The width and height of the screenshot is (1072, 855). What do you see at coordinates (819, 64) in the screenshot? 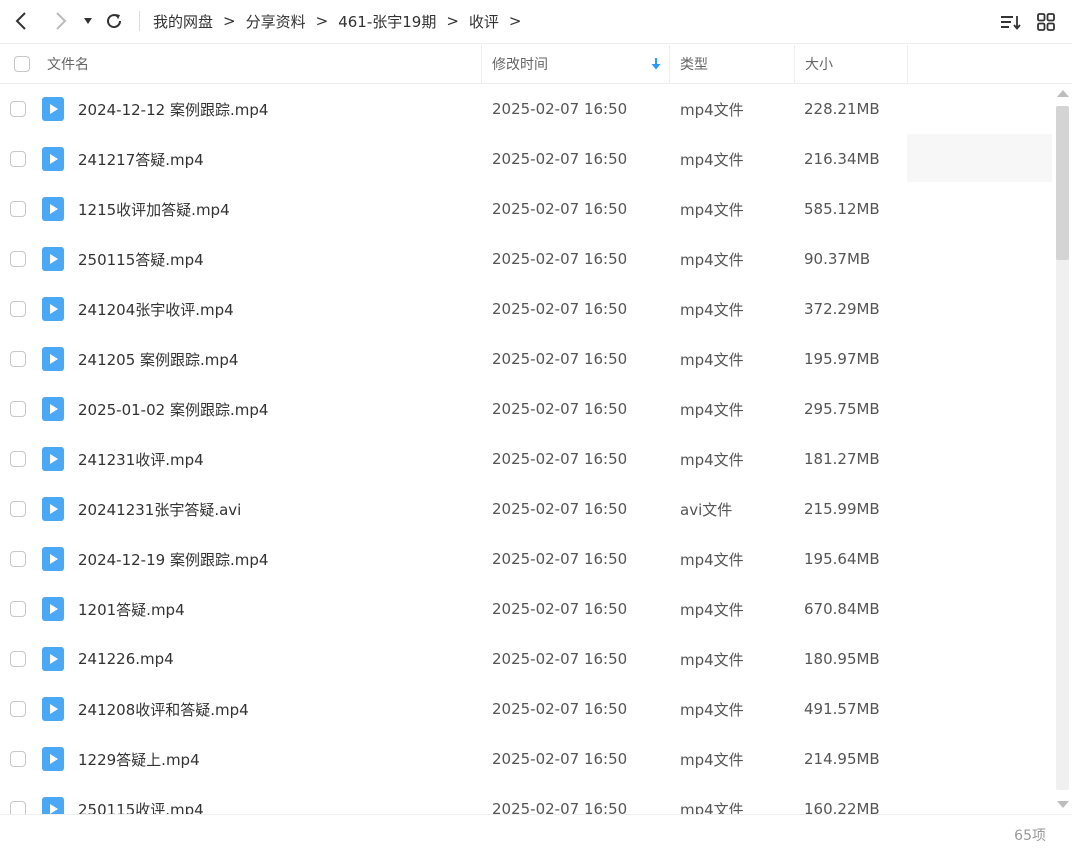
I see `column-header-size: 大小` at bounding box center [819, 64].